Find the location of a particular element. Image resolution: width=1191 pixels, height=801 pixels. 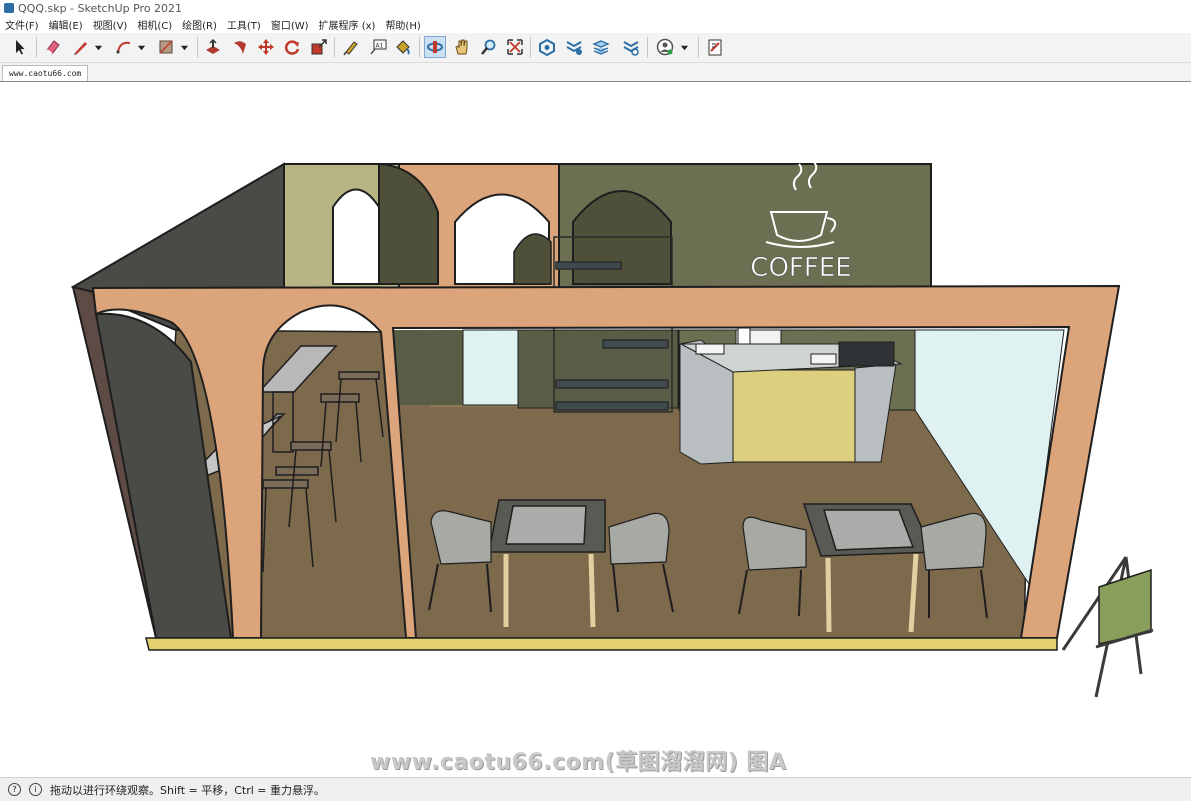

text-label-icon: A1 is located at coordinates (378, 47).